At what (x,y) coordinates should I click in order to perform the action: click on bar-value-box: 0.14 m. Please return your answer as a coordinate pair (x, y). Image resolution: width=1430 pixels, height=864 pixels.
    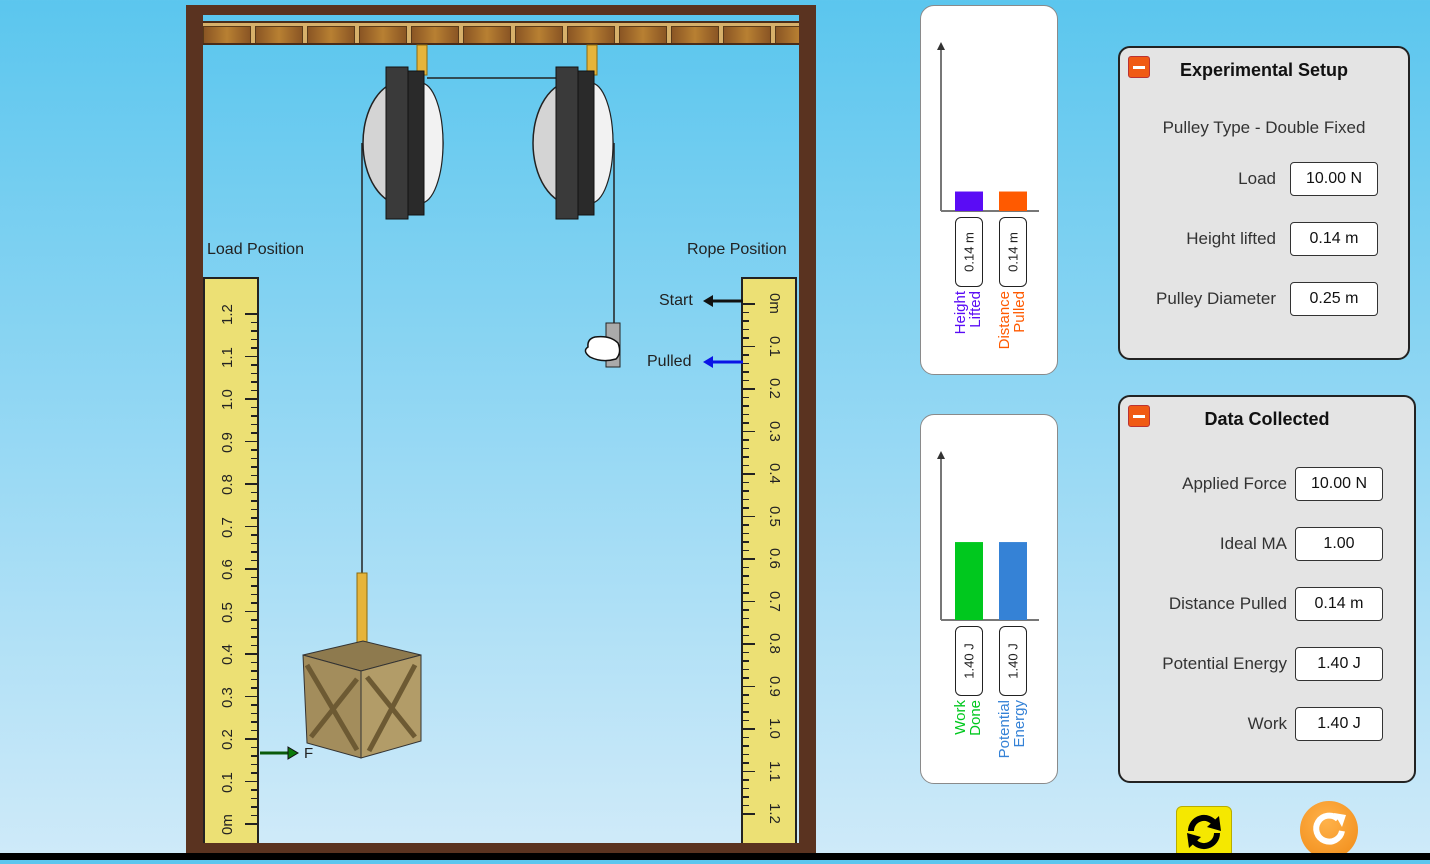
    Looking at the image, I should click on (969, 252).